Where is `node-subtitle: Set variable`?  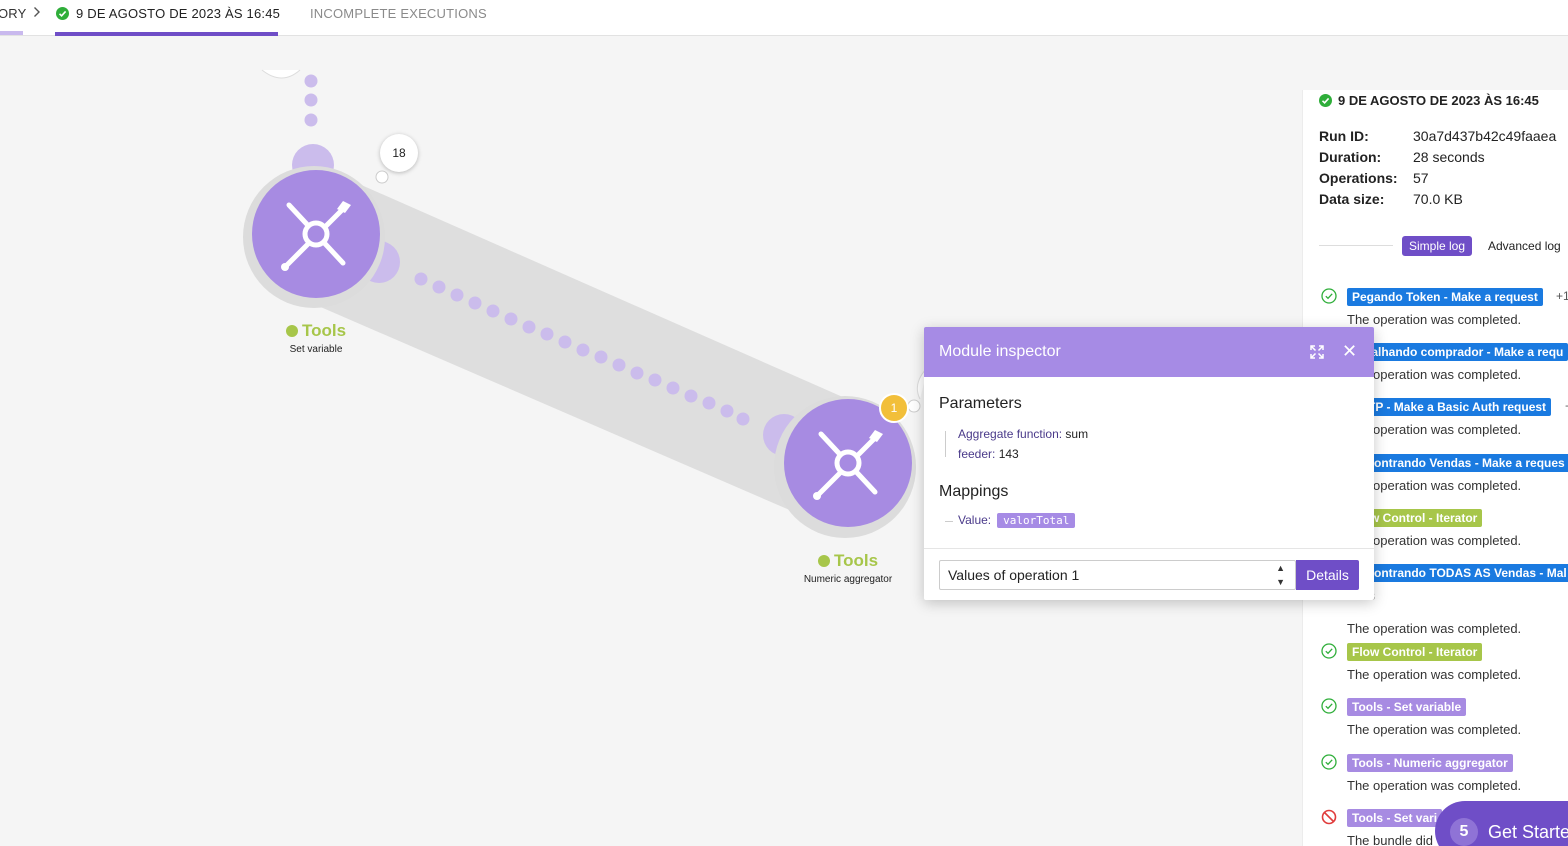
node-subtitle: Set variable is located at coordinates (316, 349).